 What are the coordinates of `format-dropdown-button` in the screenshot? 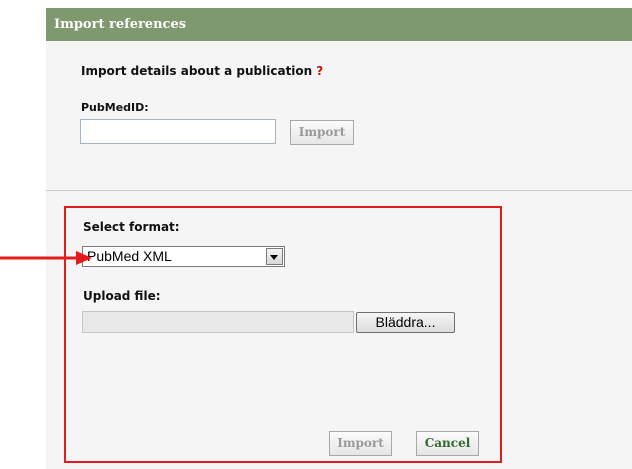 It's located at (274, 256).